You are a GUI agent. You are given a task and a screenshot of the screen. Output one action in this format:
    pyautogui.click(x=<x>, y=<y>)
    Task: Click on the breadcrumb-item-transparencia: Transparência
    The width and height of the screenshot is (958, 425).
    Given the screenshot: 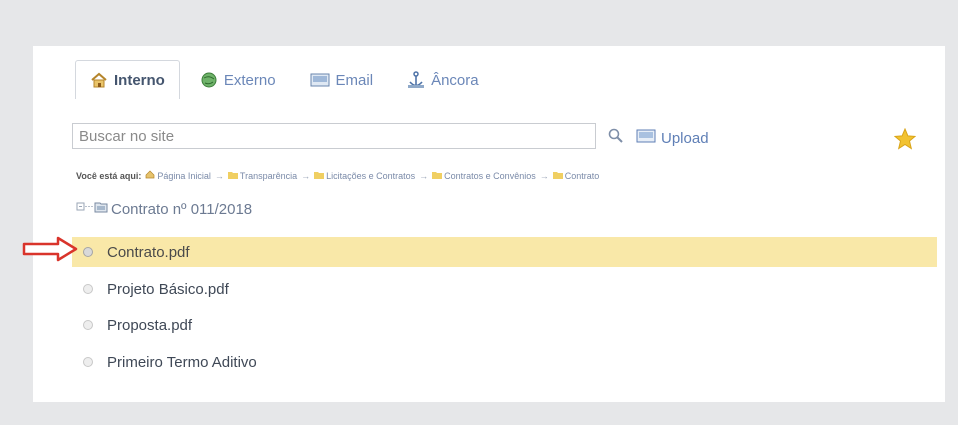 What is the action you would take?
    pyautogui.click(x=262, y=175)
    